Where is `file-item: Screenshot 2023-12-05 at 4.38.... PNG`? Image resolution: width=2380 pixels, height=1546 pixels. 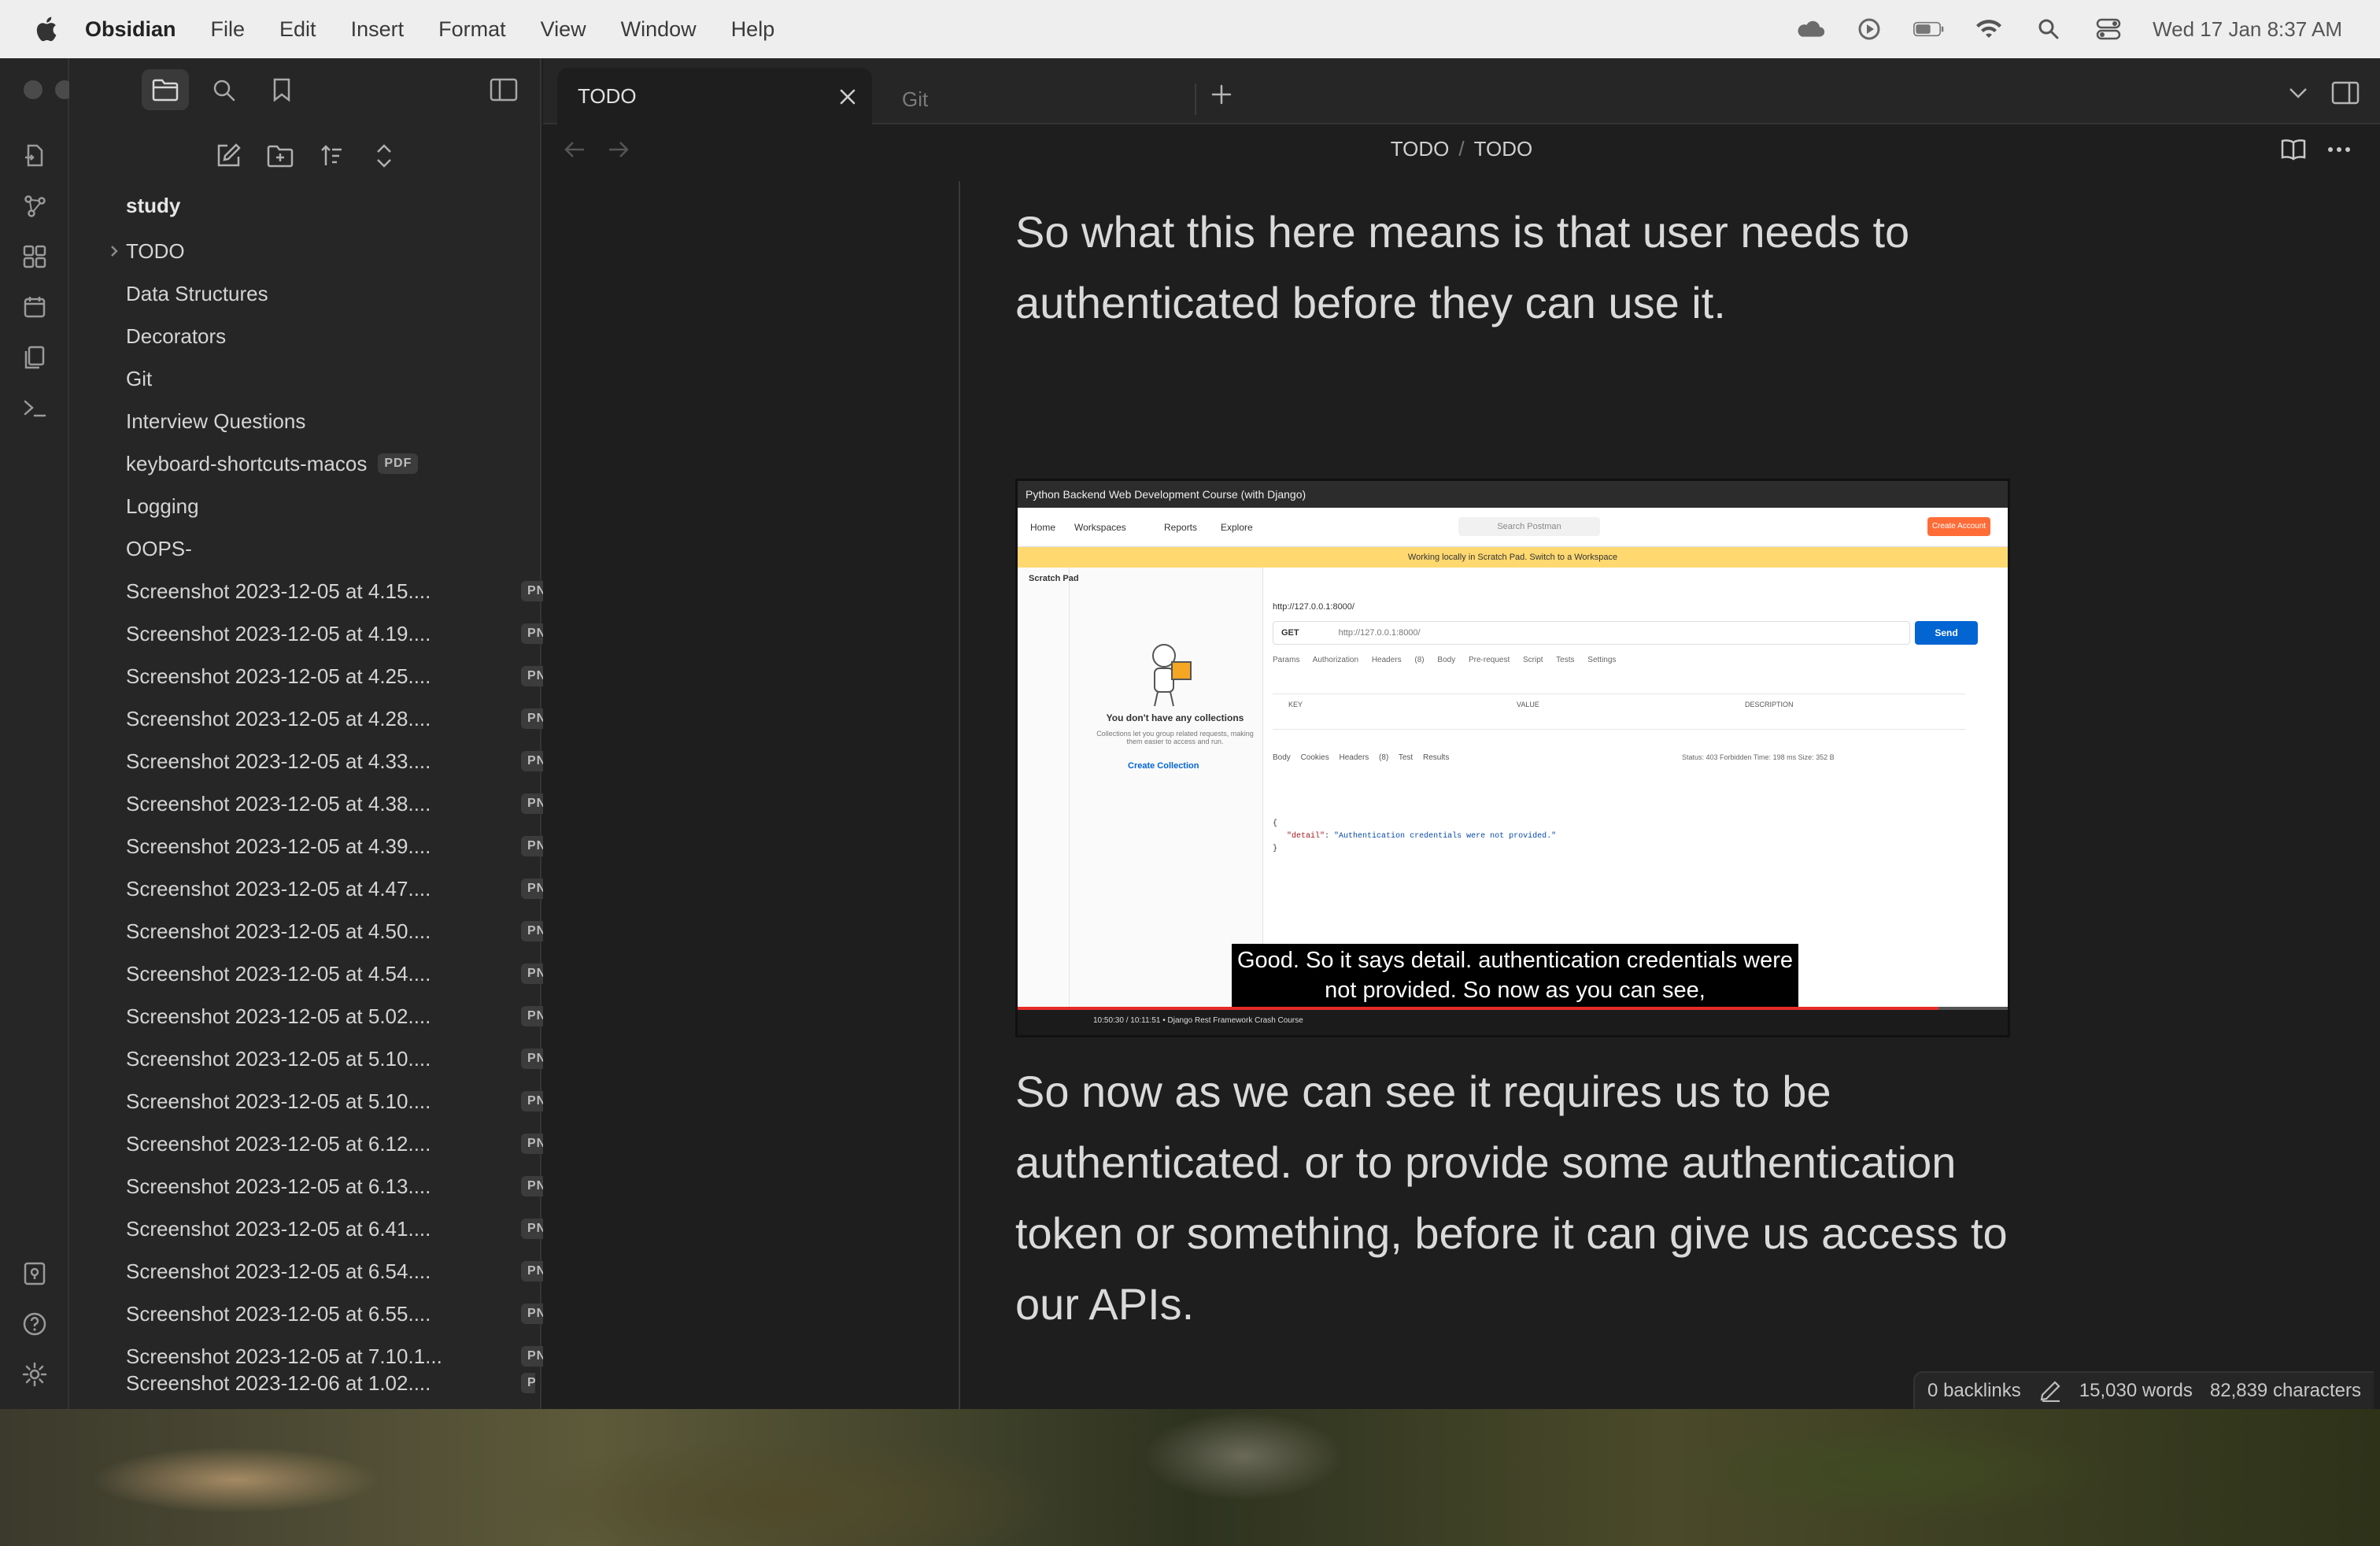
file-item: Screenshot 2023-12-05 at 4.38.... PNG is located at coordinates (345, 804).